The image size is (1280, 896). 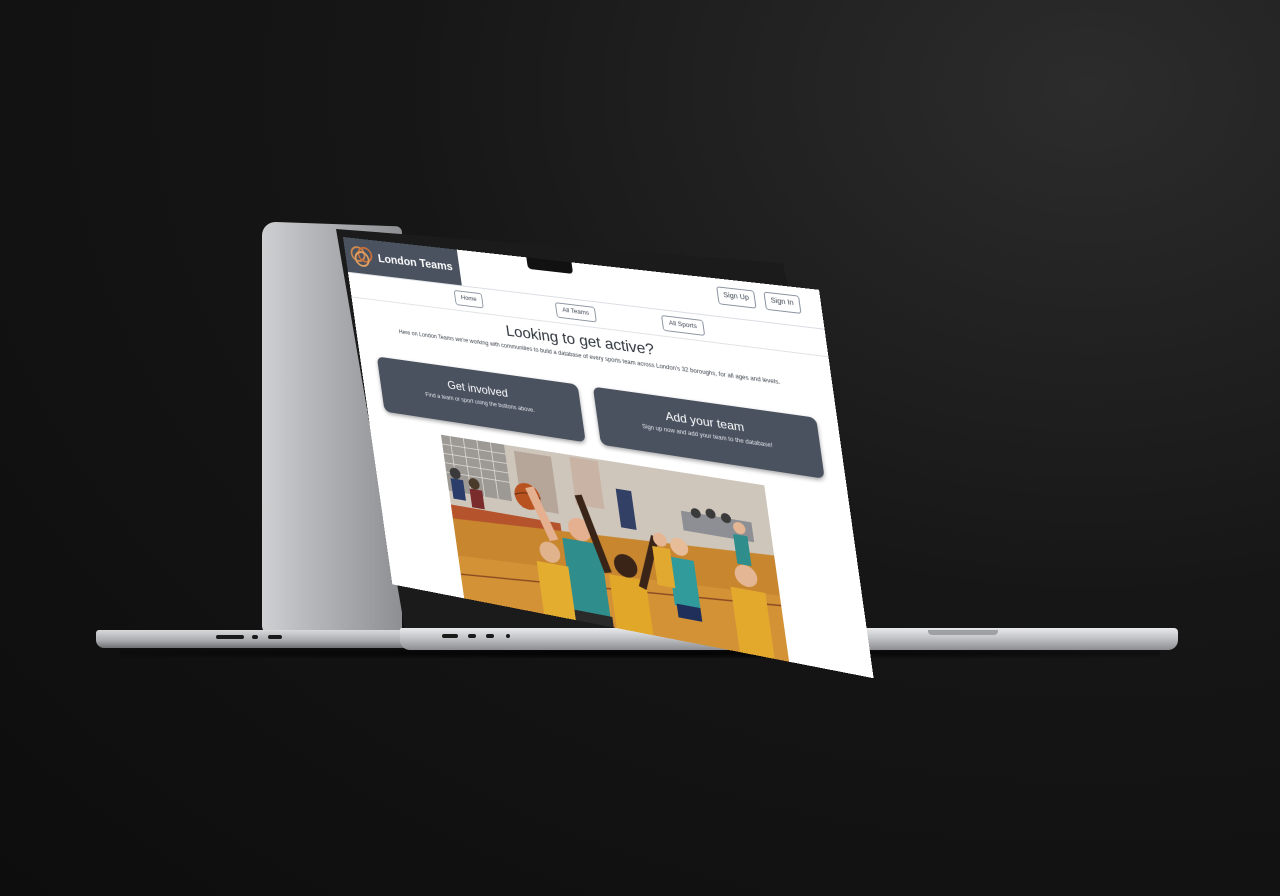 What do you see at coordinates (508, 636) in the screenshot?
I see `port-audio` at bounding box center [508, 636].